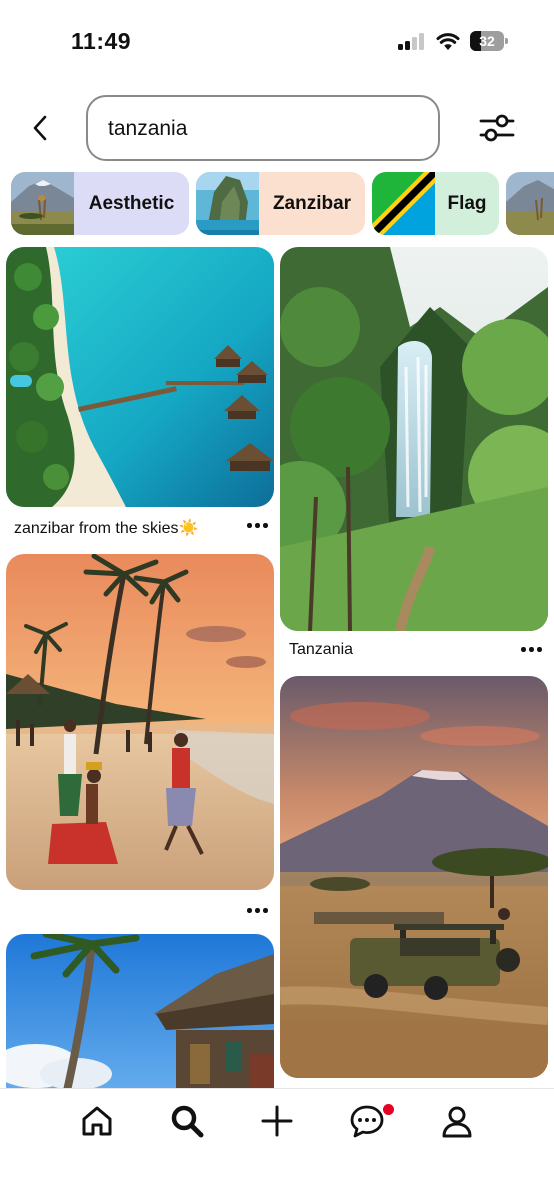 The height and width of the screenshot is (1200, 554). Describe the element at coordinates (131, 203) in the screenshot. I see `chip-label: Aesthetic` at that location.